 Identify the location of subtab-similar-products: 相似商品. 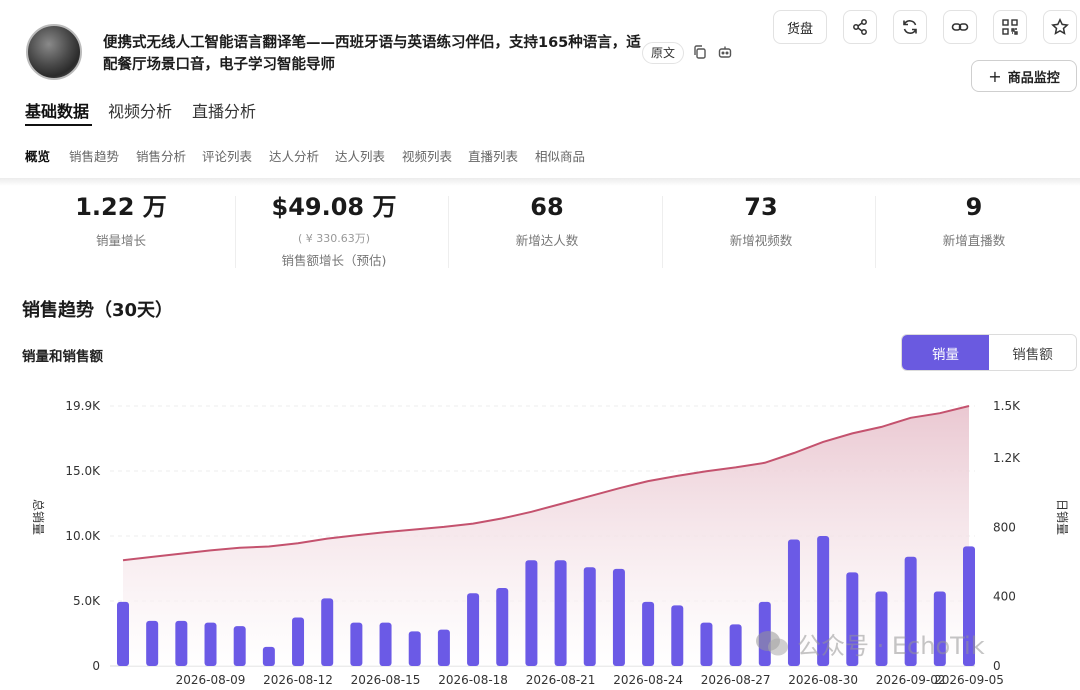
(560, 155).